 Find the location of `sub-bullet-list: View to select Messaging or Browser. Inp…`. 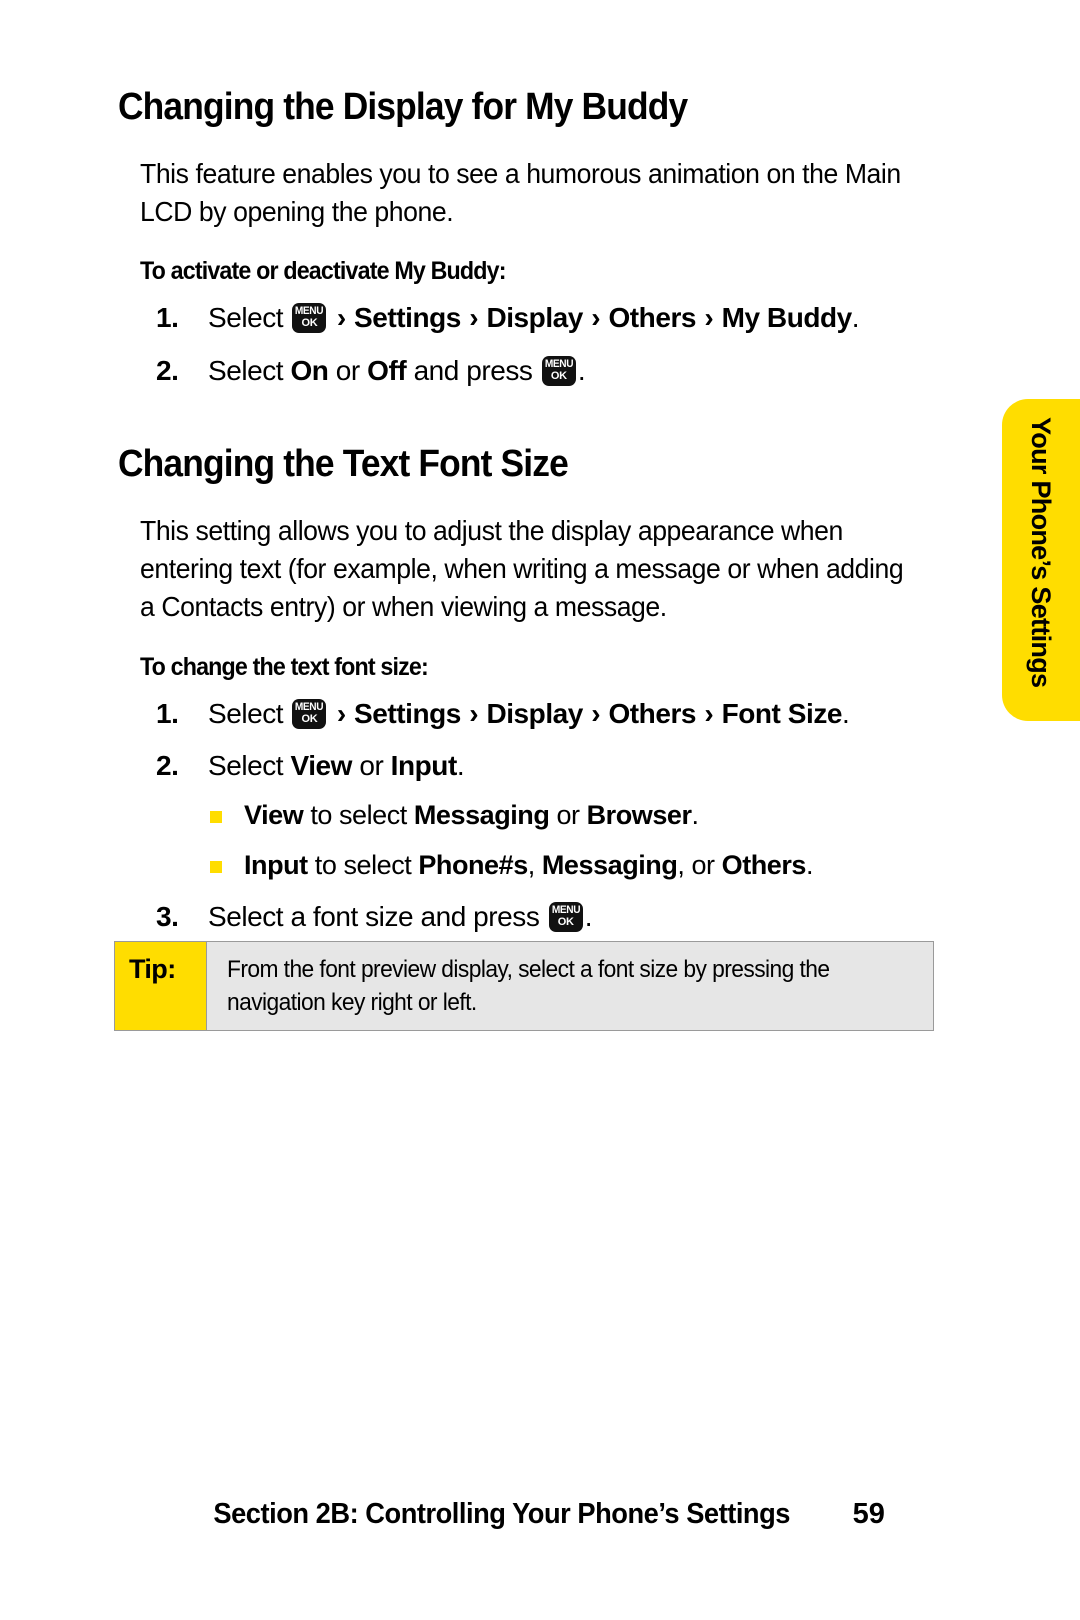

sub-bullet-list: View to select Messaging or Browser. Inp… is located at coordinates (579, 840).